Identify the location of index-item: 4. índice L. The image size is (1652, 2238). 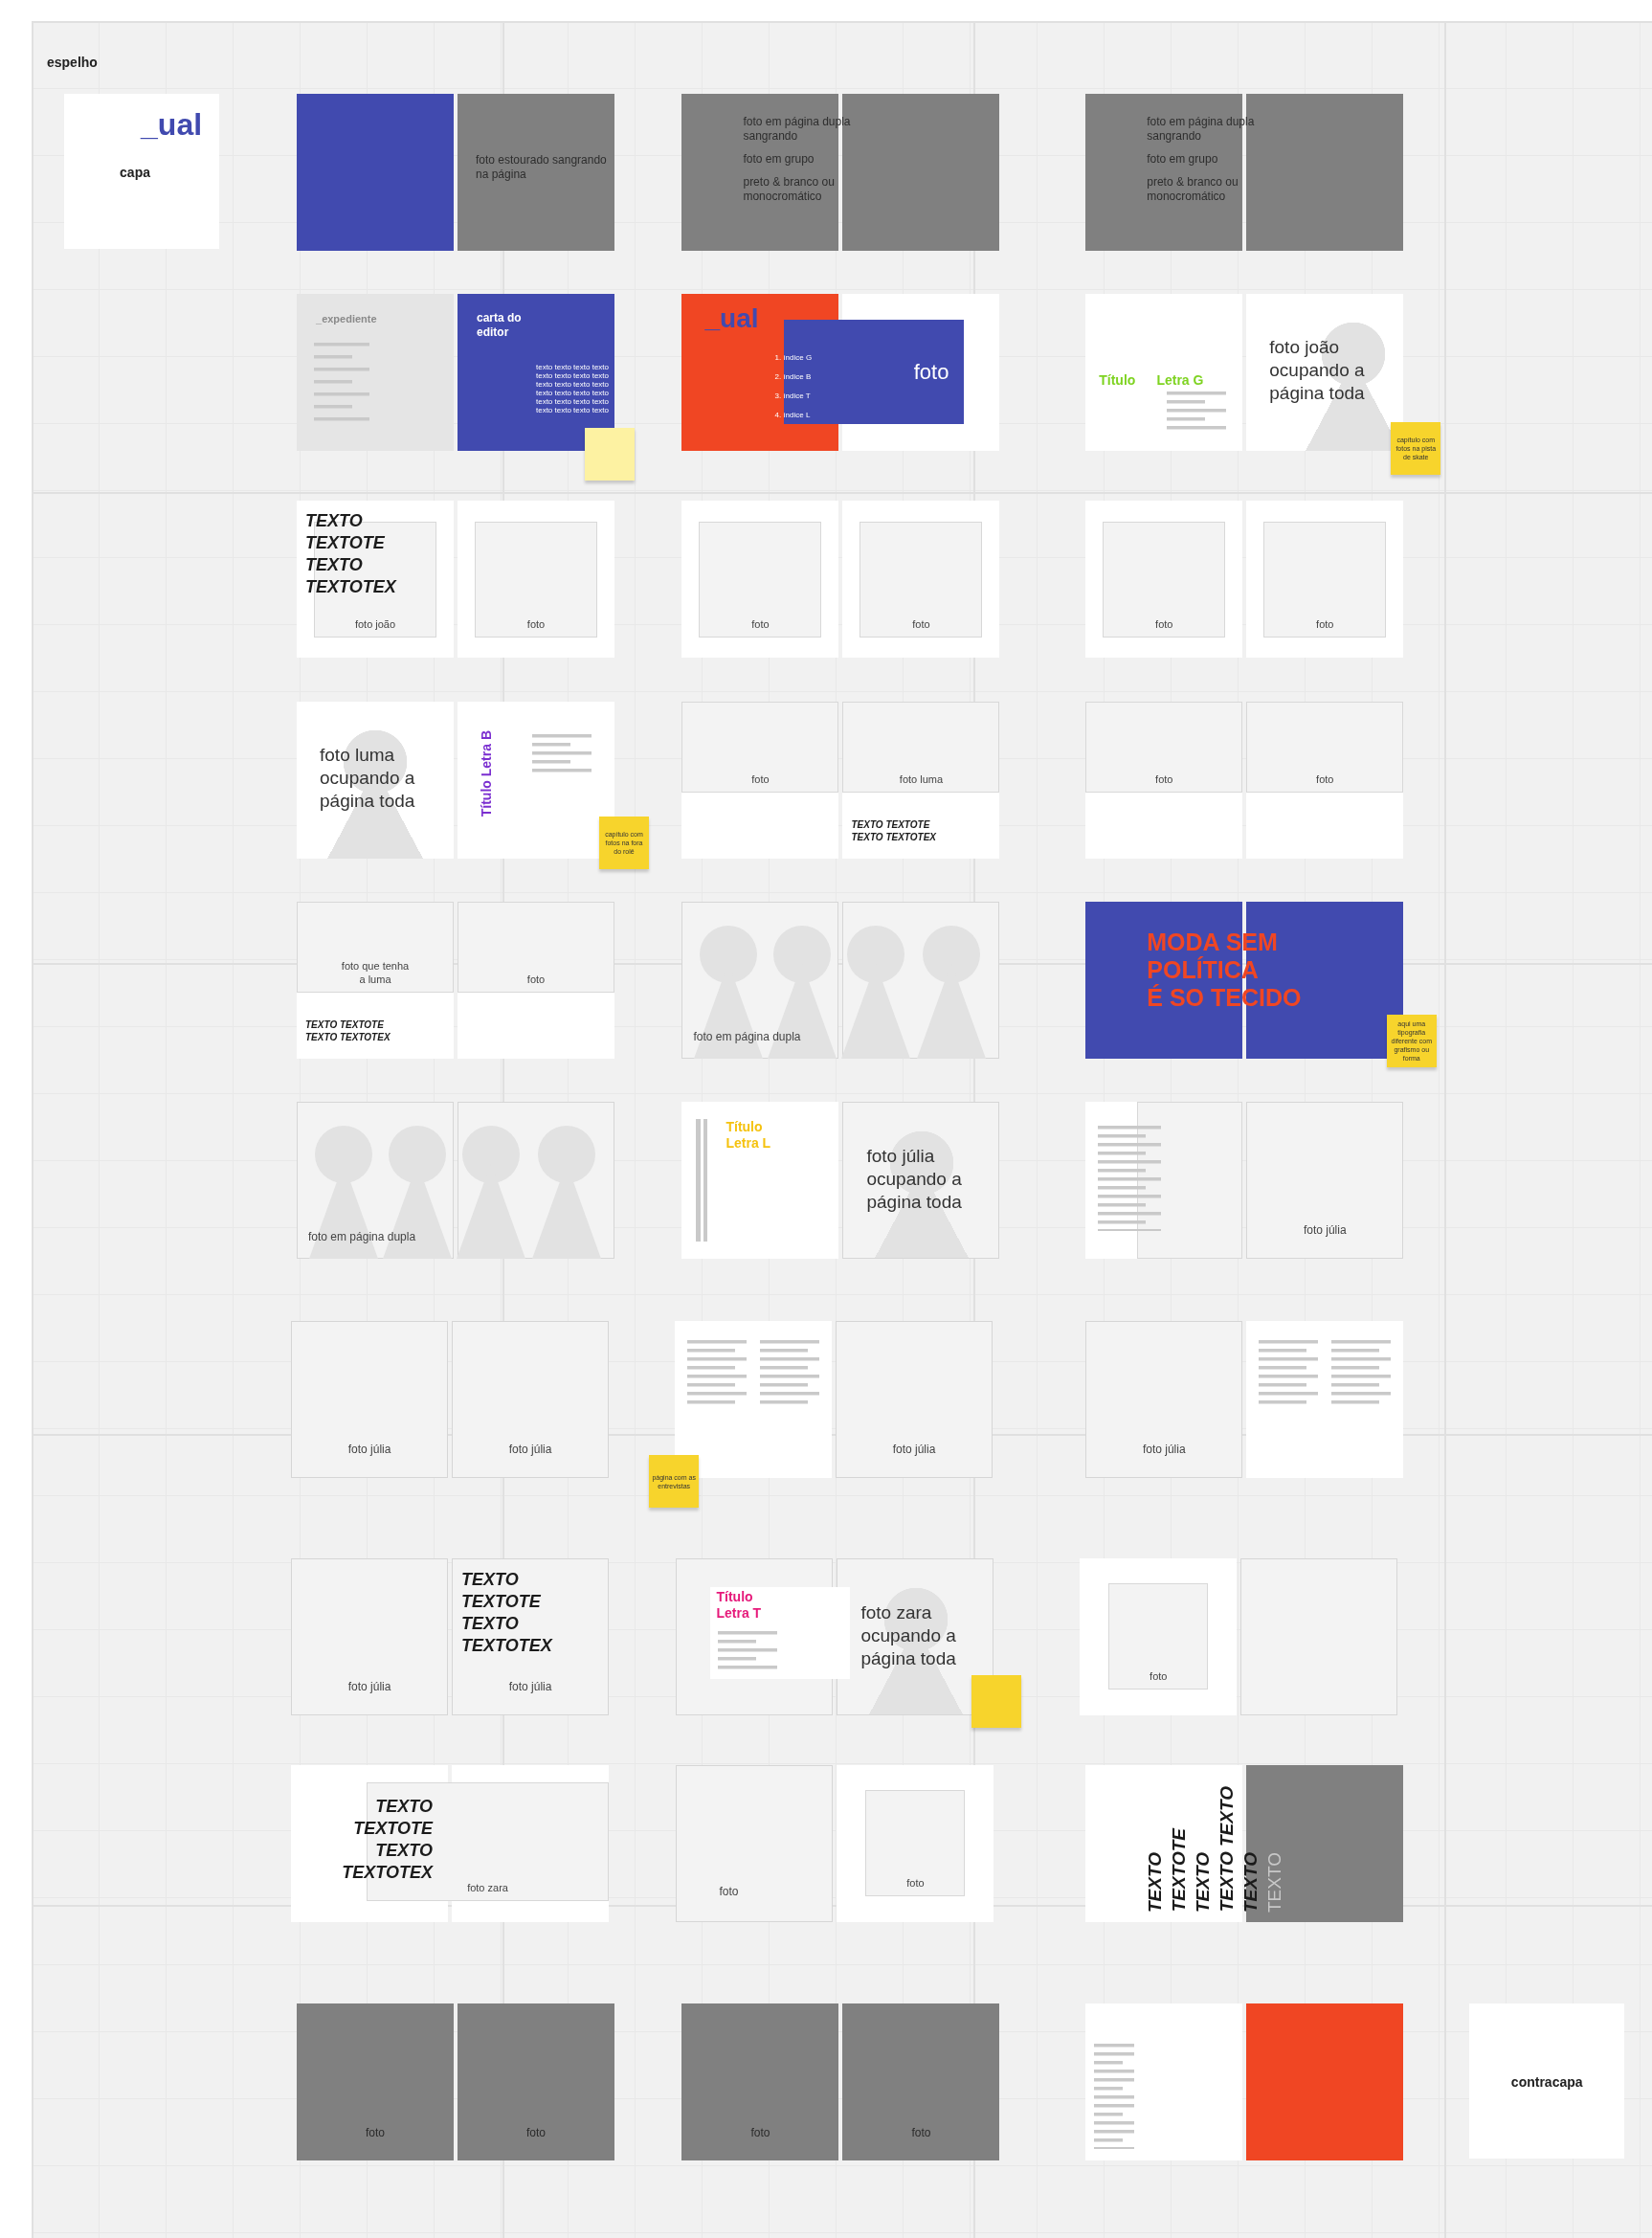
(793, 416).